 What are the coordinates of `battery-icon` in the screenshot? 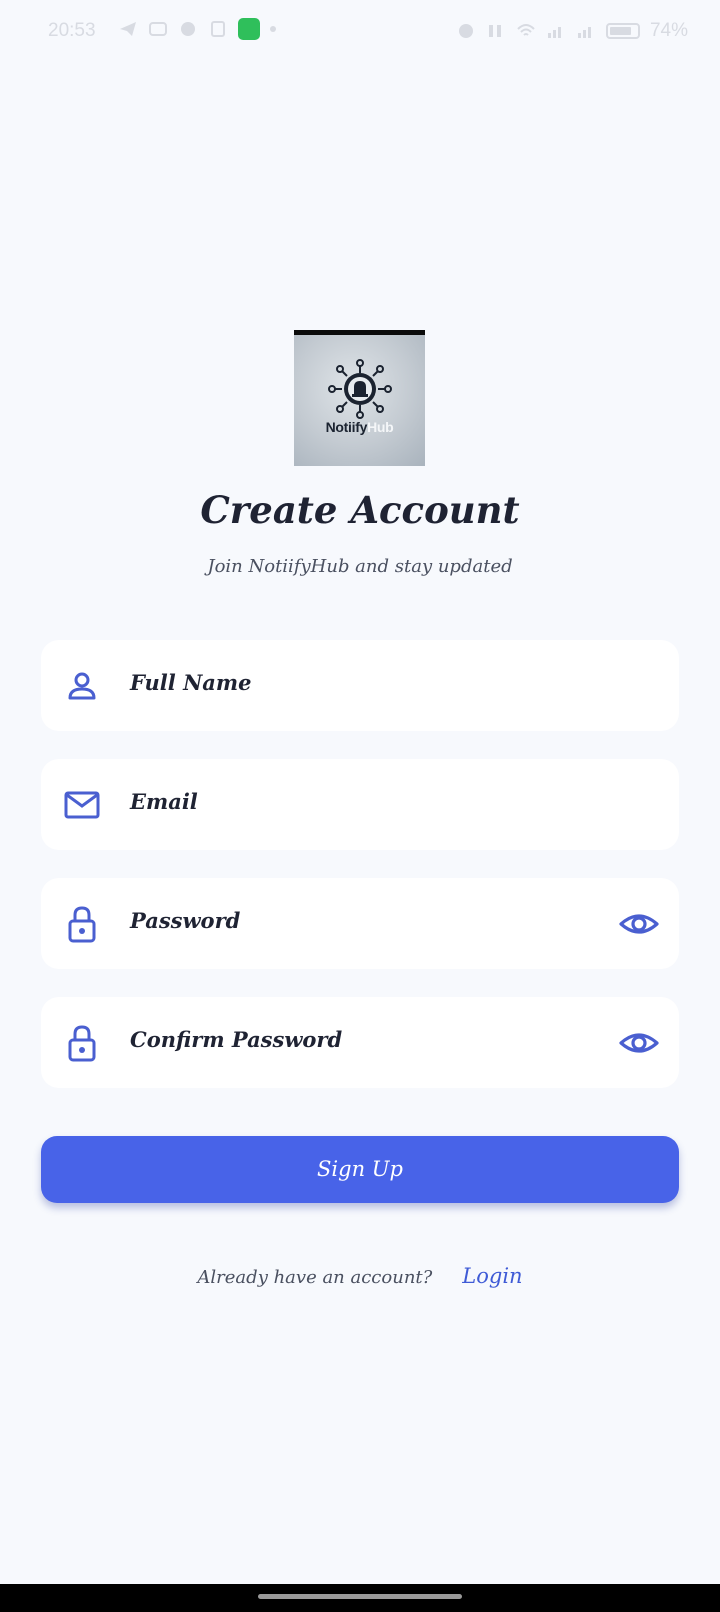 It's located at (622, 31).